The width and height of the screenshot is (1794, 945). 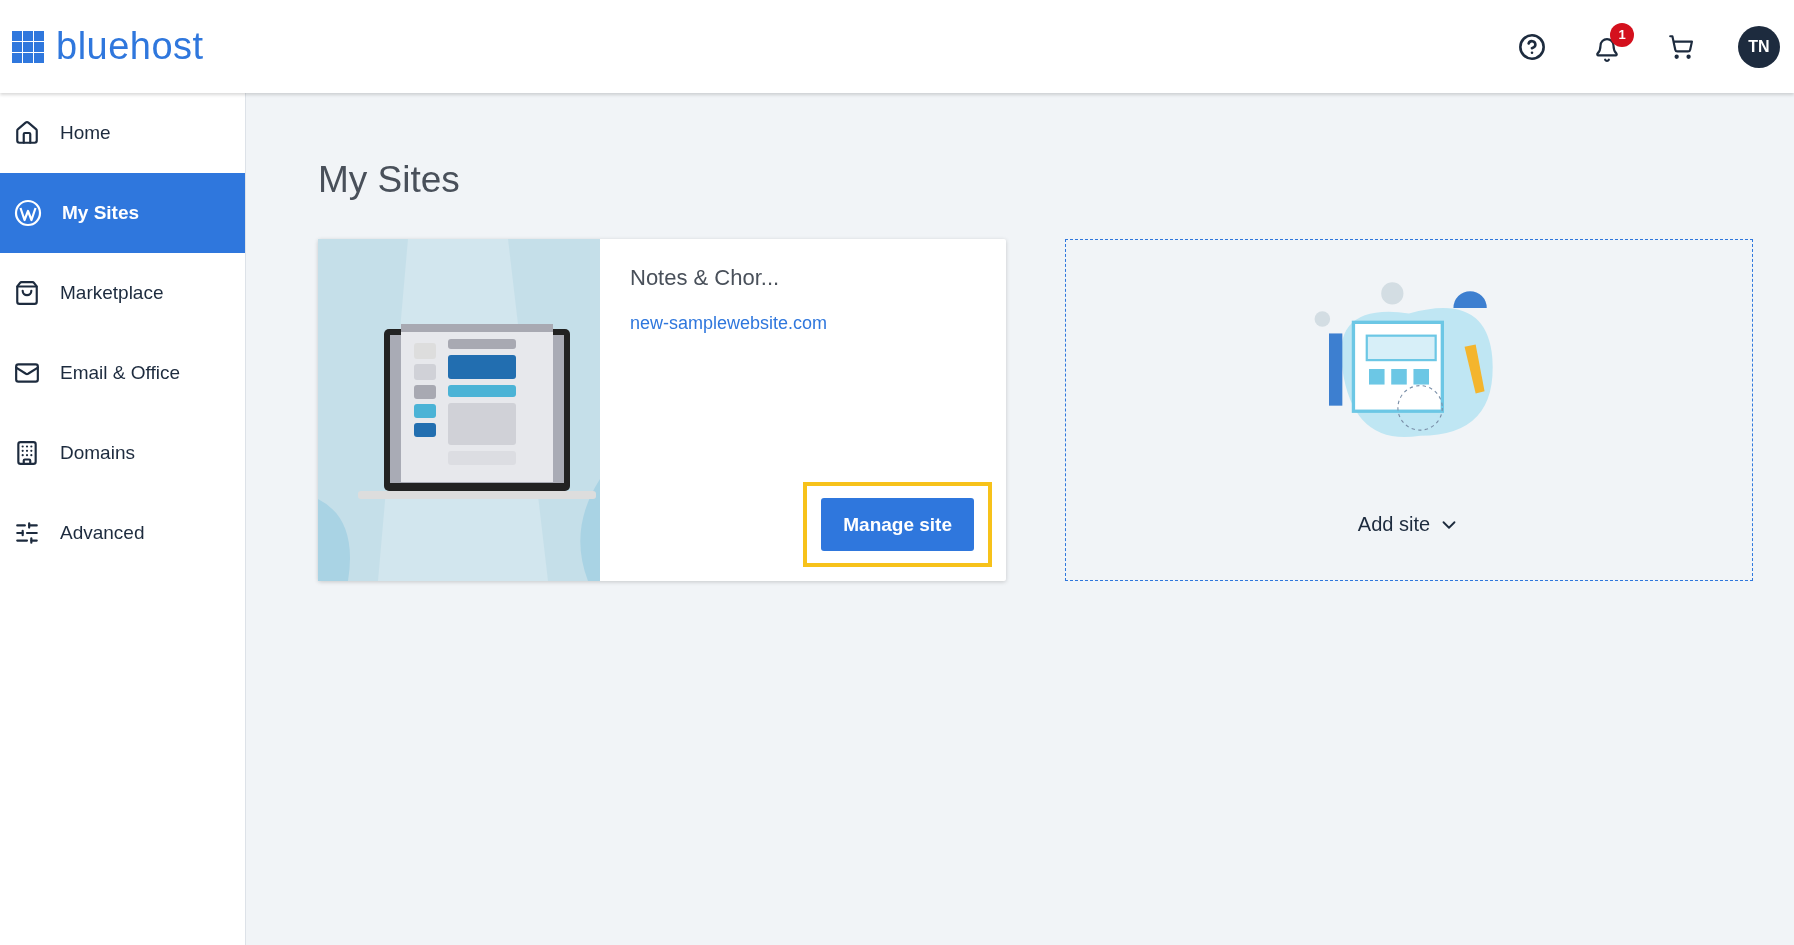 I want to click on sidebar-item: Marketplace, so click(x=122, y=293).